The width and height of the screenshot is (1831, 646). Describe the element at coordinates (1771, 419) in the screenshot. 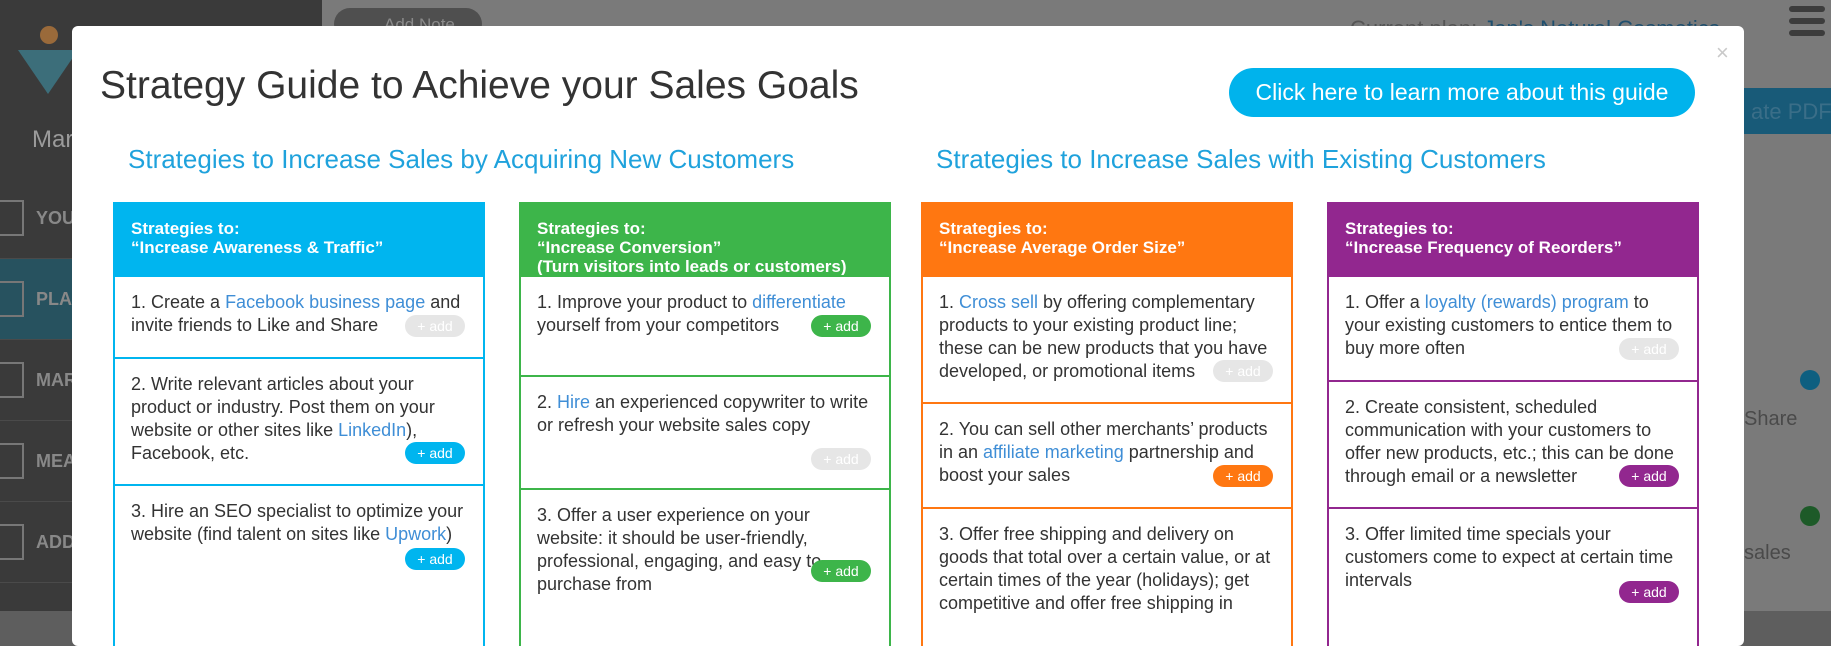

I see `background-share-text: Share` at that location.